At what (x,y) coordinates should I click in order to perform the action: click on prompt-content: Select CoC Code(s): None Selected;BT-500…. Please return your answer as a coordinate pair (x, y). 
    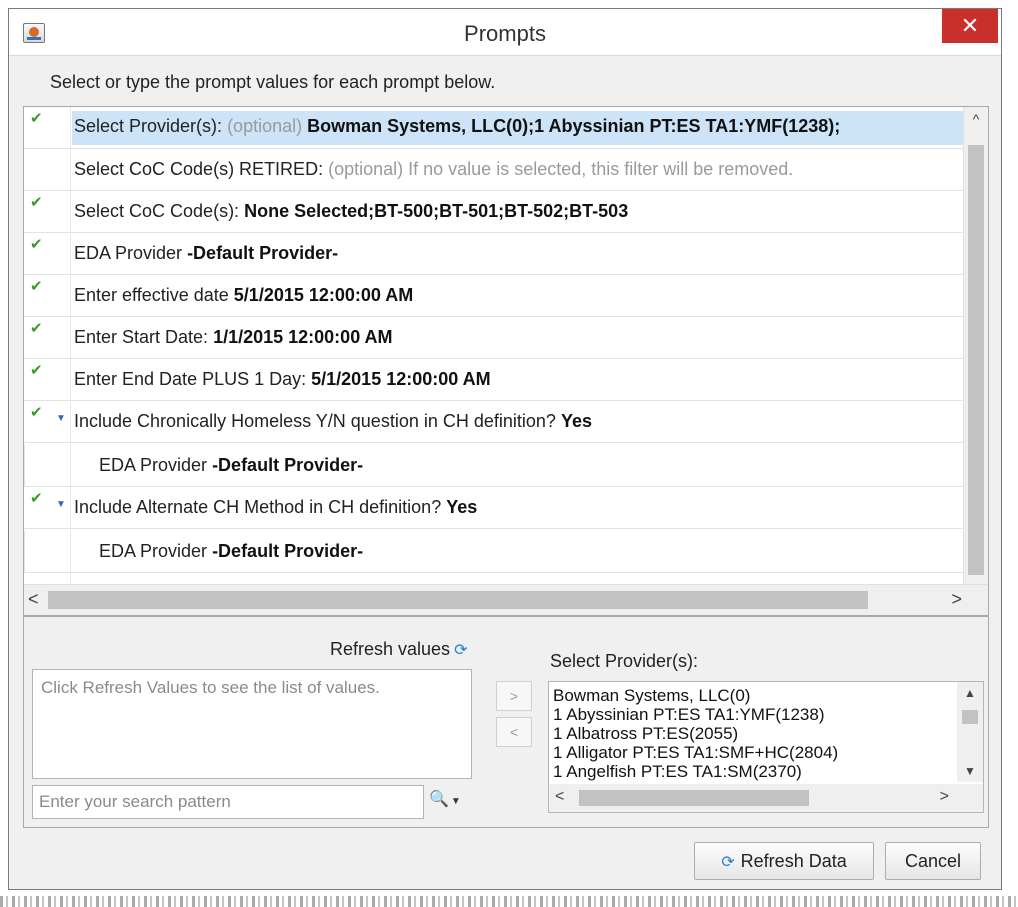
    Looking at the image, I should click on (519, 211).